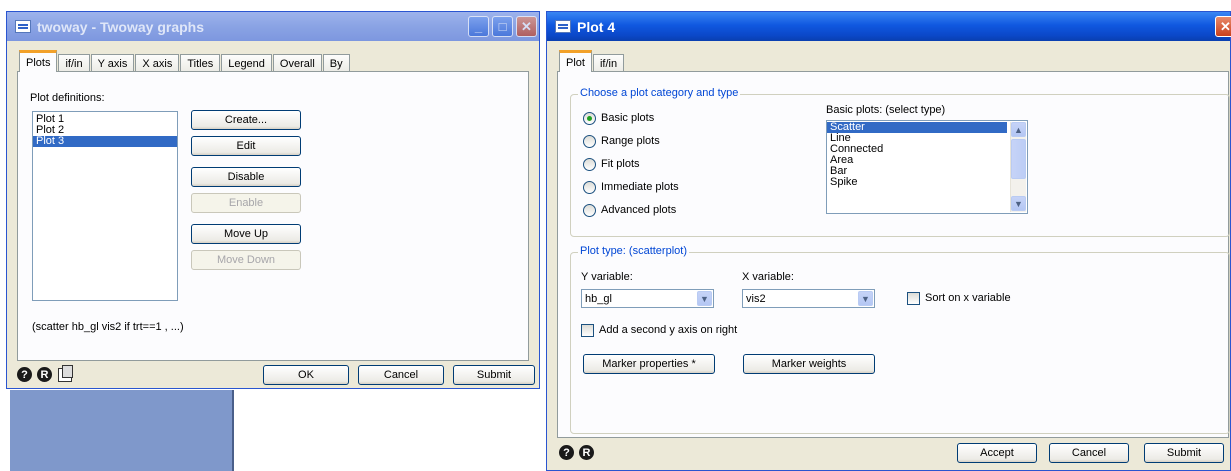 The image size is (1231, 471). Describe the element at coordinates (246, 177) in the screenshot. I see `disable-button: Disable` at that location.